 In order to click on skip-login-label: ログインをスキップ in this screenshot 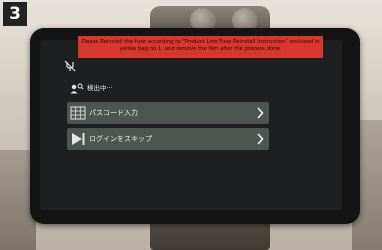, I will do `click(120, 139)`.